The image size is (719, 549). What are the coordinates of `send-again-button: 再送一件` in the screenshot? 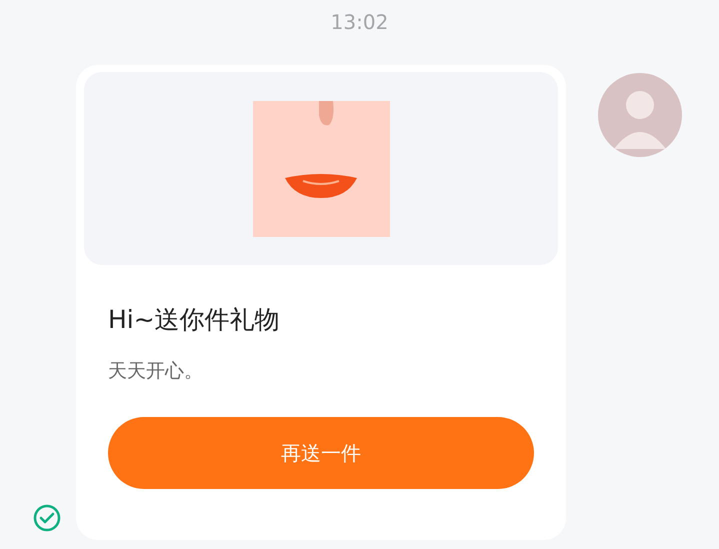 It's located at (321, 453).